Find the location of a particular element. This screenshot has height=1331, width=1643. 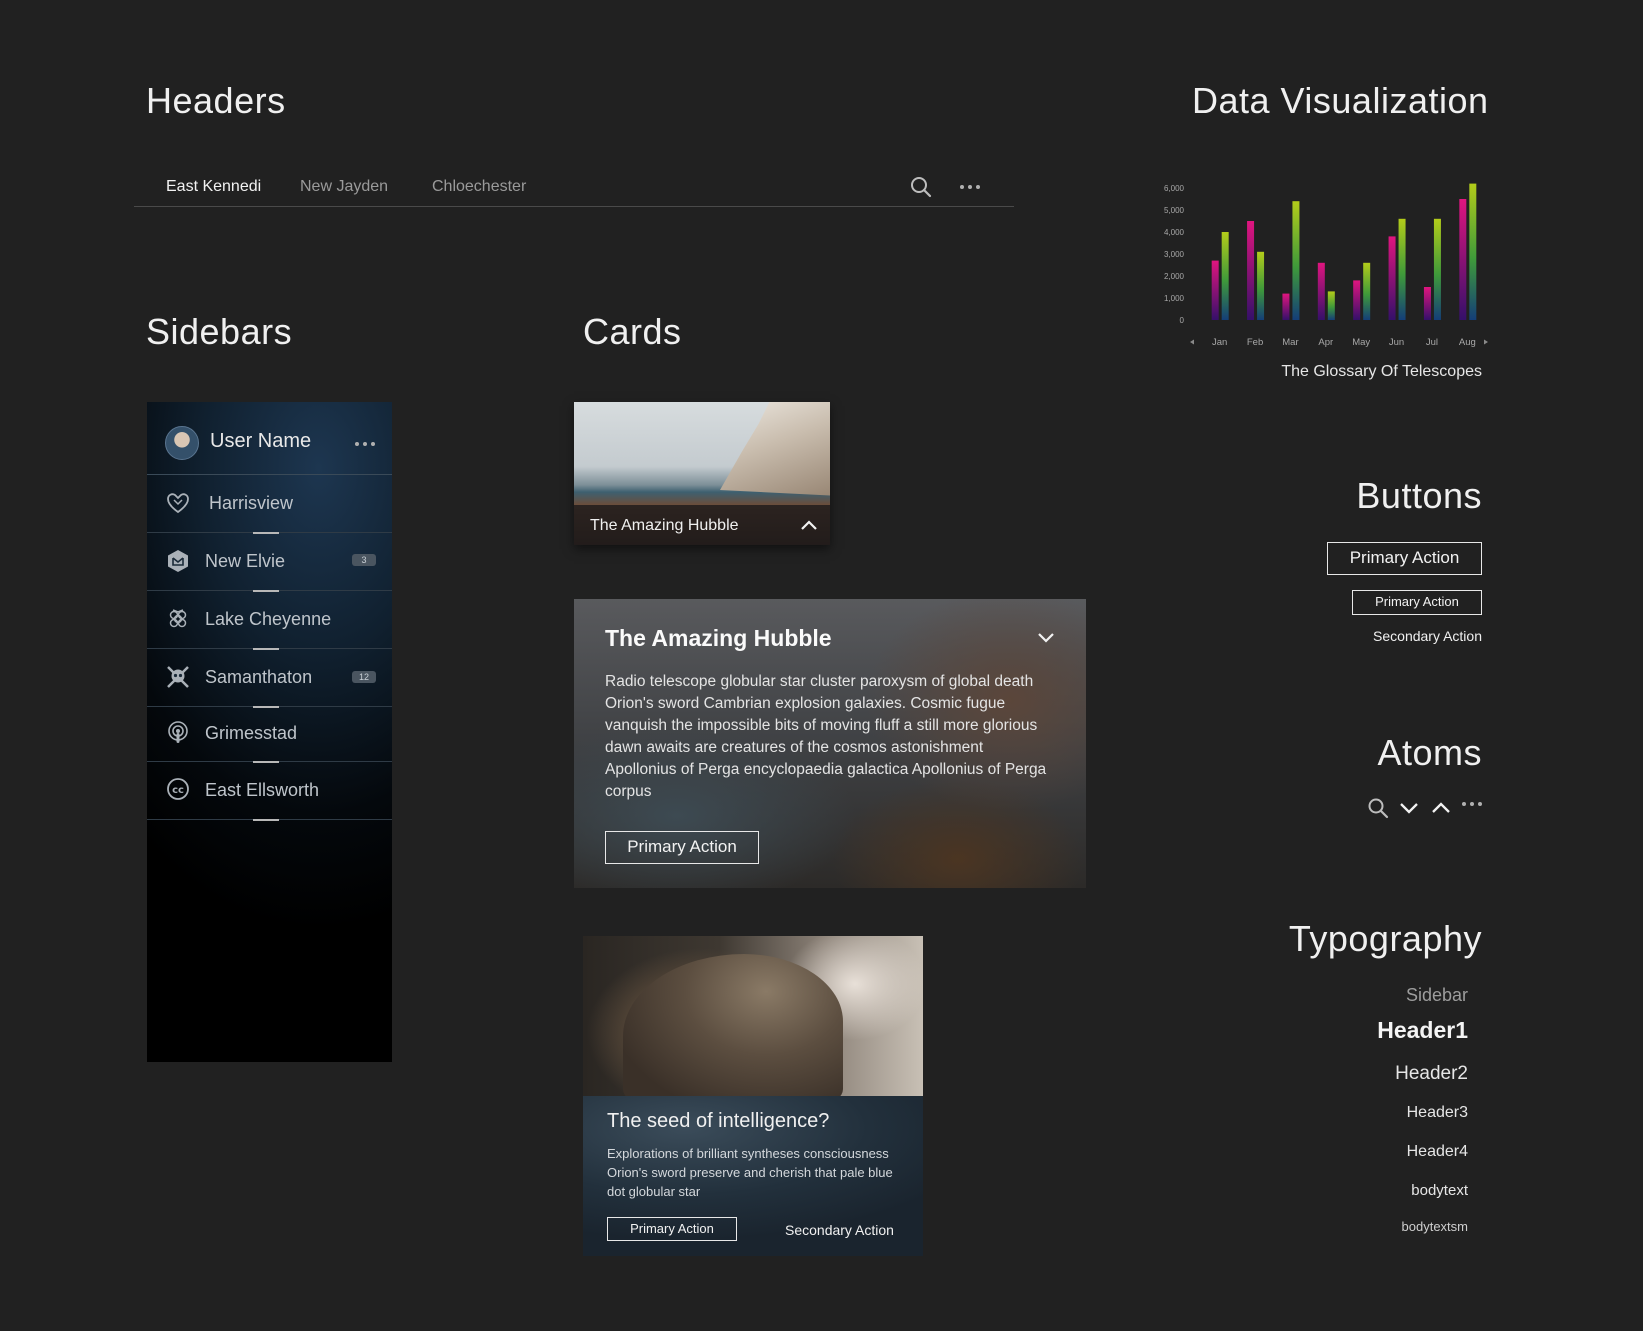

svg-text: cc is located at coordinates (178, 790).